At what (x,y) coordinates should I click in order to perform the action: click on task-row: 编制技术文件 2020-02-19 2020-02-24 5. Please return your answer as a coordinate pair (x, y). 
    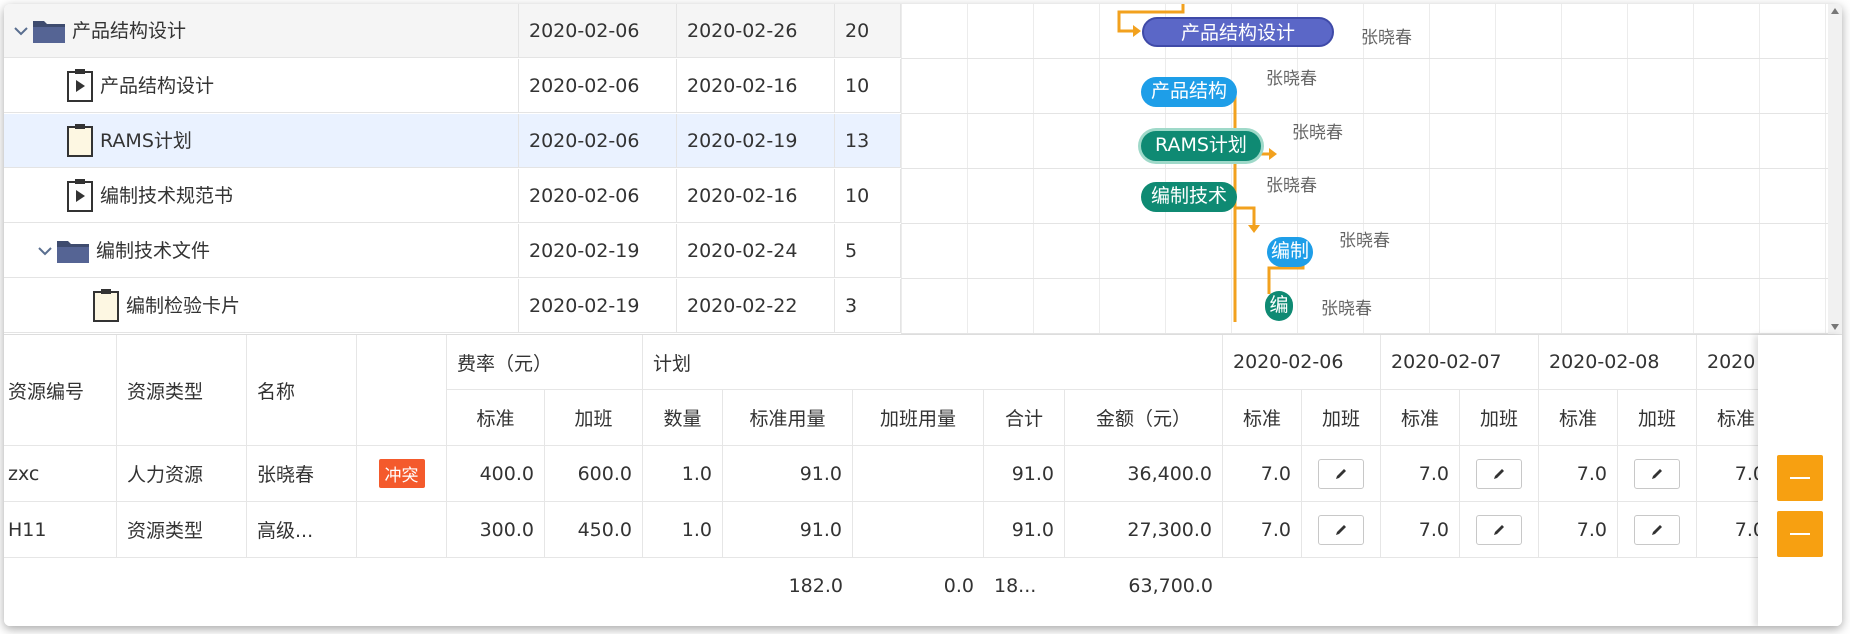
    Looking at the image, I should click on (452, 251).